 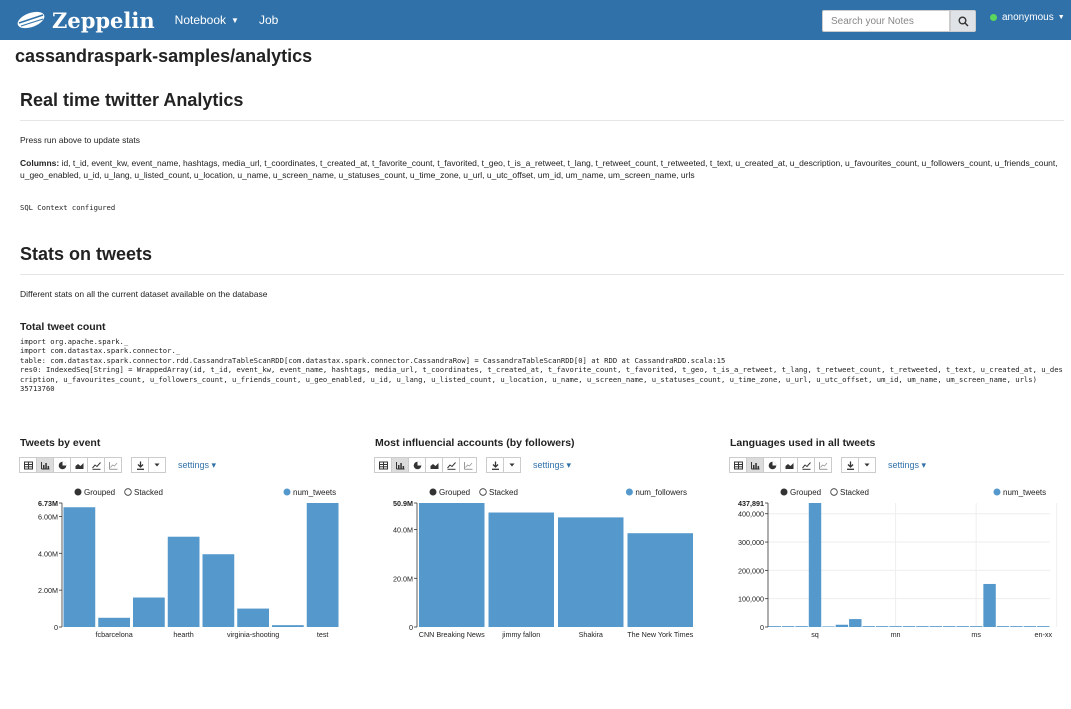 I want to click on line-chart-icon, so click(x=451, y=465).